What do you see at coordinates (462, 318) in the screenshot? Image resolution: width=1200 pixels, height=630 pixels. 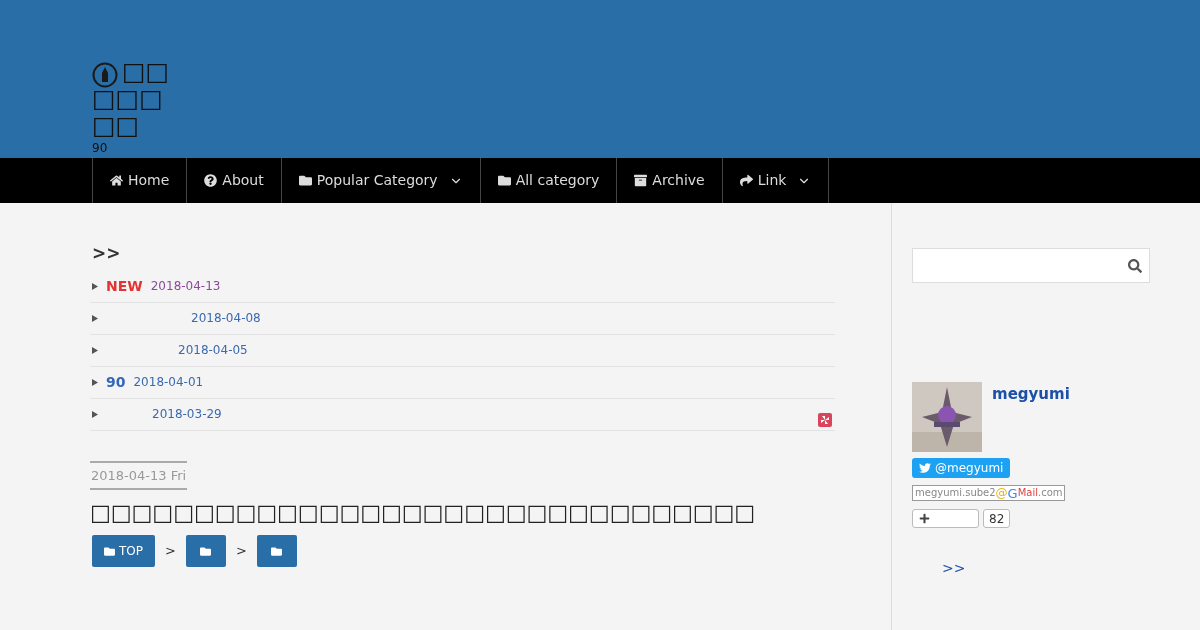 I see `post-list-row: 2018-04-08` at bounding box center [462, 318].